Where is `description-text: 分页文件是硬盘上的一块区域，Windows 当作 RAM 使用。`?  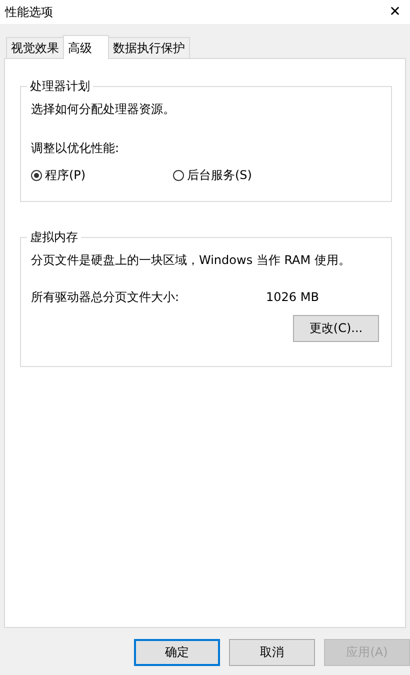
description-text: 分页文件是硬盘上的一块区域，Windows 当作 RAM 使用。 is located at coordinates (191, 260).